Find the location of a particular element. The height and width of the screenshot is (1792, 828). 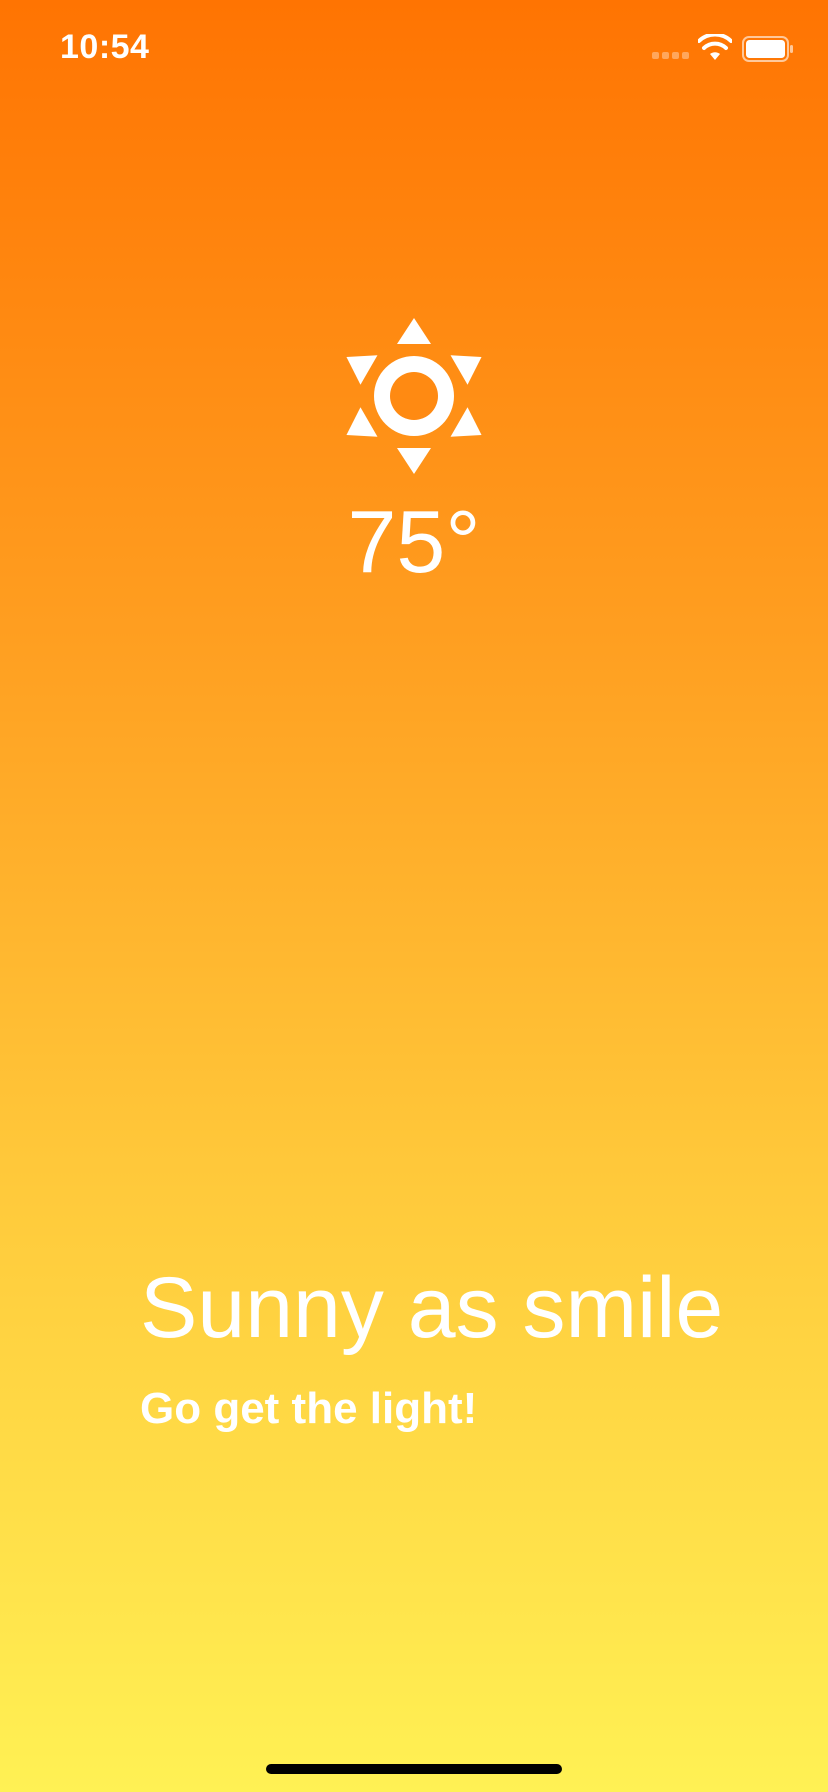

sun-icon is located at coordinates (414, 396).